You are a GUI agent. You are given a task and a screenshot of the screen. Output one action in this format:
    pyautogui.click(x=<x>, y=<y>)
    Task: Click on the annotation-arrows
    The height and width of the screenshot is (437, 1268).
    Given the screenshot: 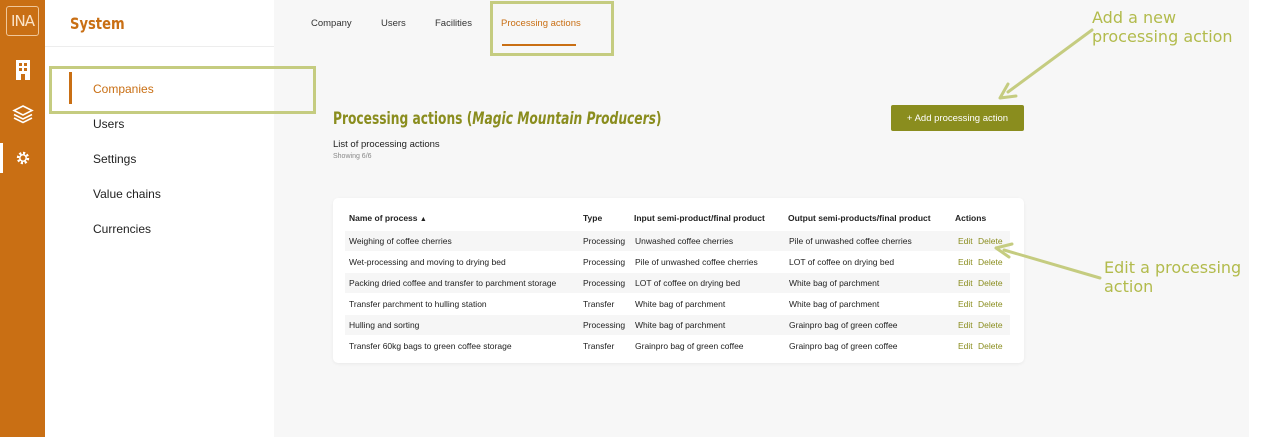 What is the action you would take?
    pyautogui.click(x=1048, y=154)
    